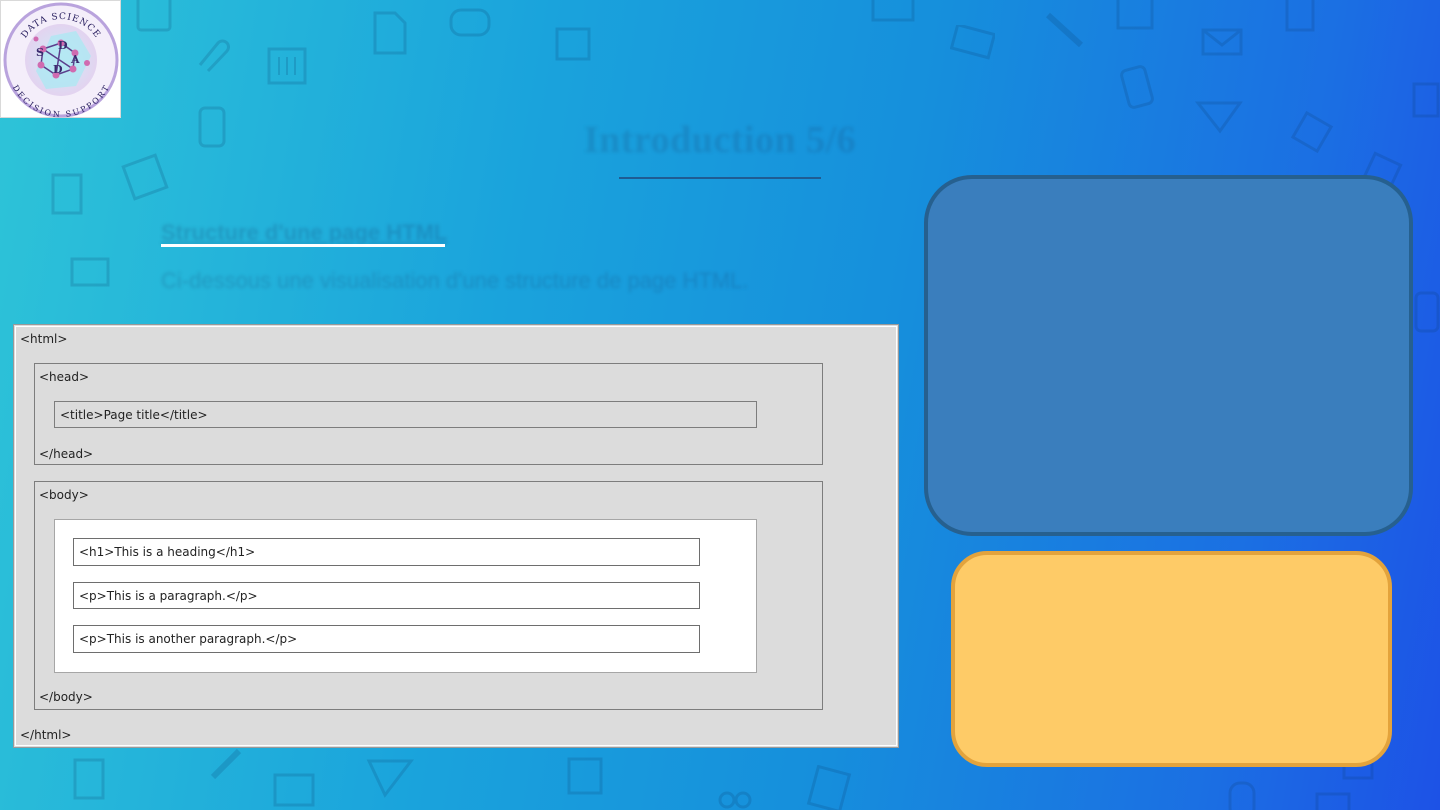  I want to click on mouse-icon, so click(470, 22).